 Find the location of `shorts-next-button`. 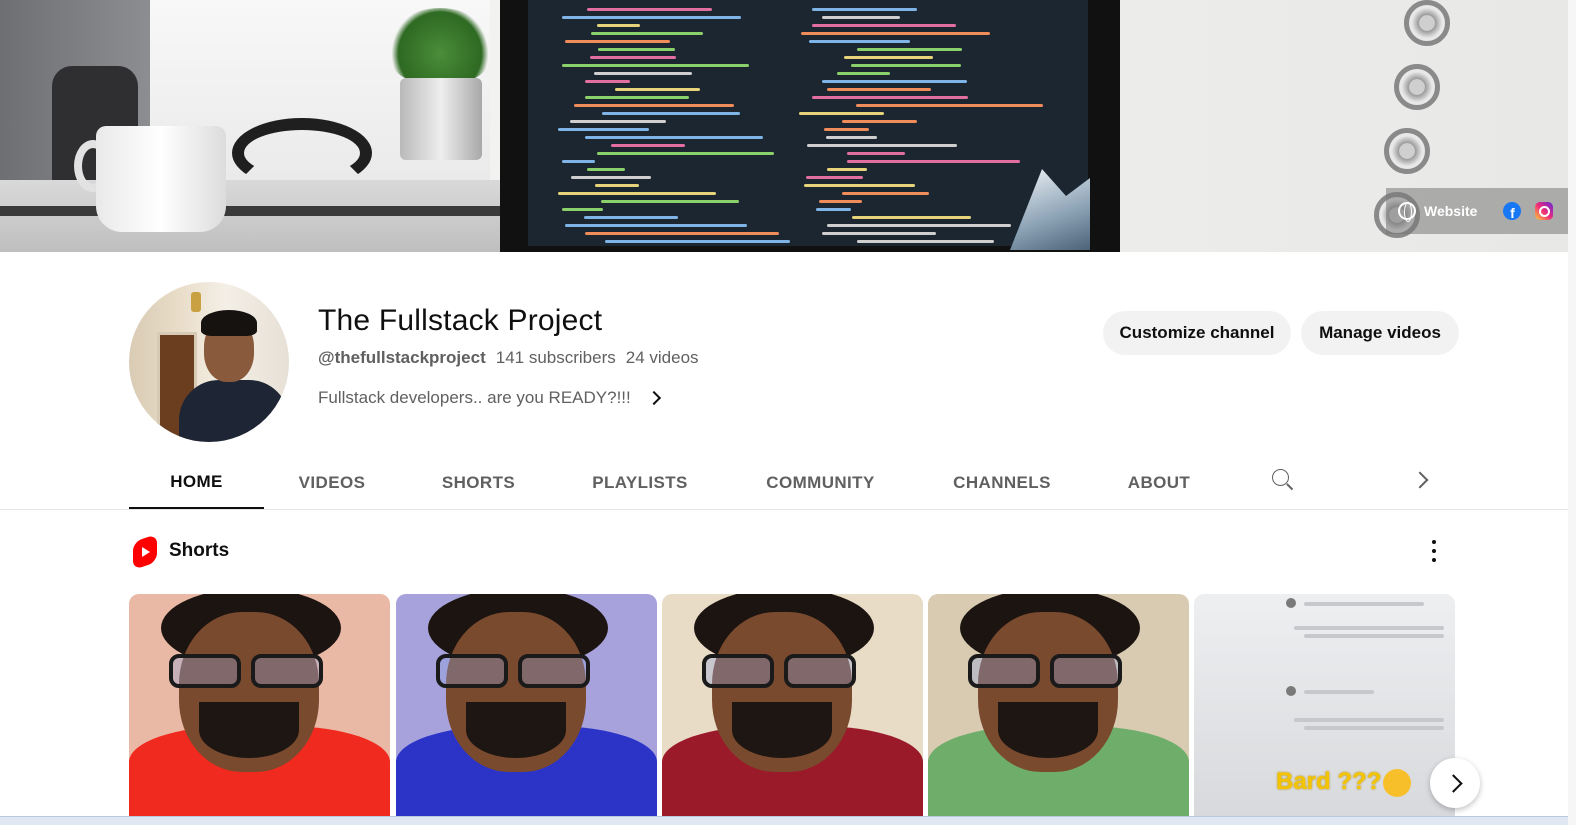

shorts-next-button is located at coordinates (1455, 783).